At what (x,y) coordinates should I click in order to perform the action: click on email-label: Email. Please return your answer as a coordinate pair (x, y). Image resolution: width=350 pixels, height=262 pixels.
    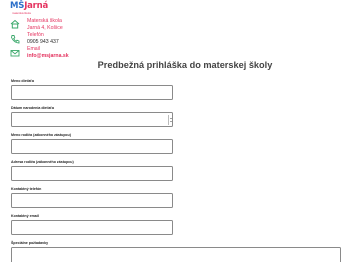
    Looking at the image, I should click on (33, 49).